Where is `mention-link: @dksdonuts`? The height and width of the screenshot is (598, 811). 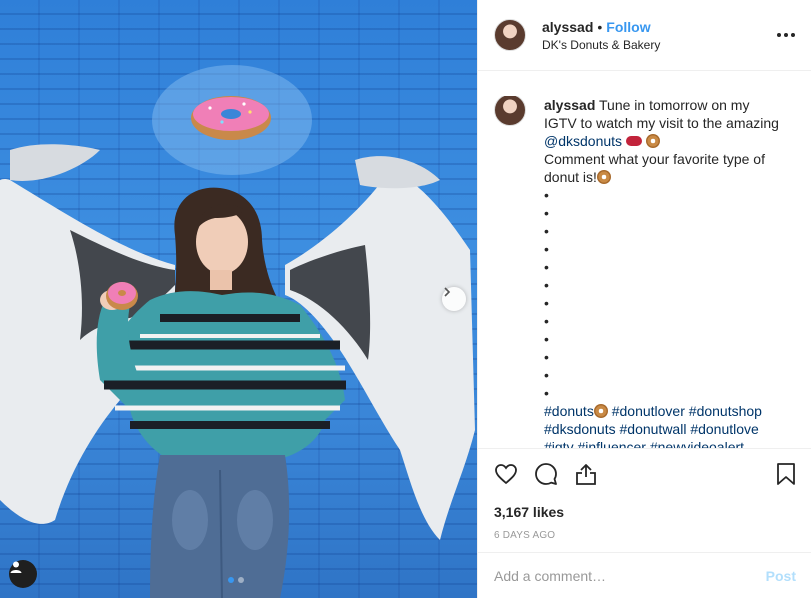
mention-link: @dksdonuts is located at coordinates (583, 141).